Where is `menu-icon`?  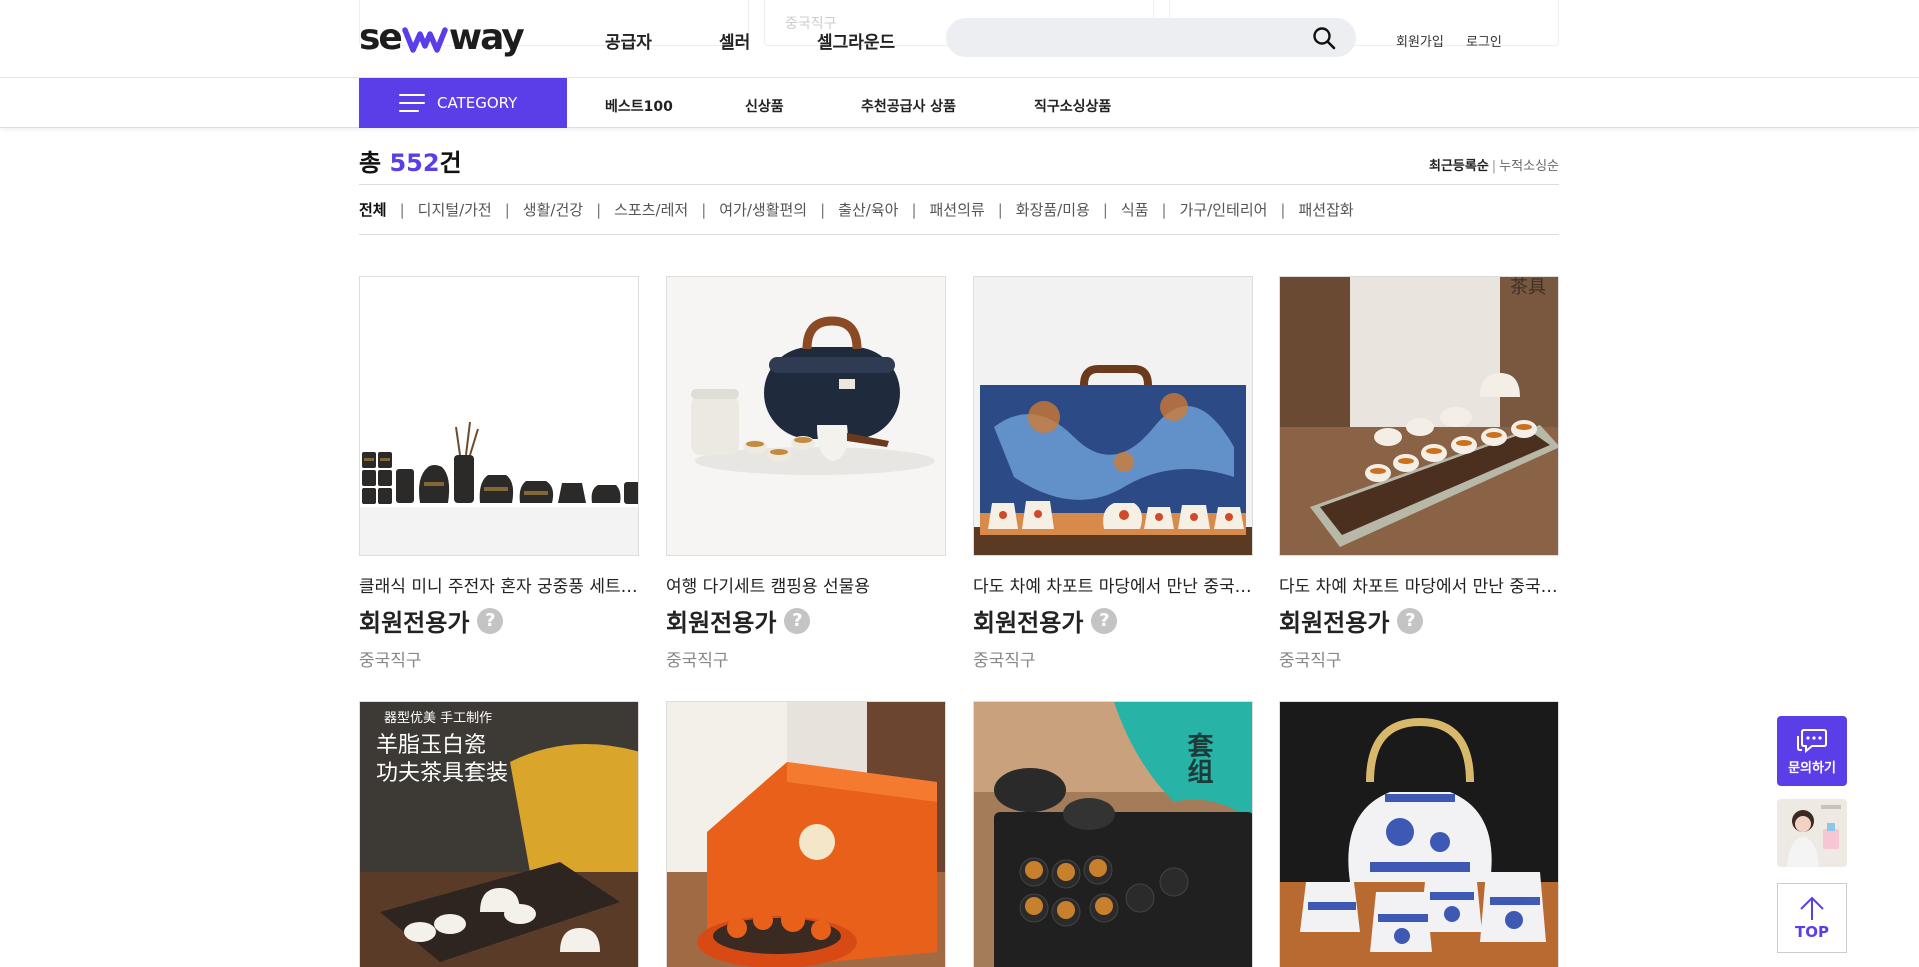 menu-icon is located at coordinates (412, 103).